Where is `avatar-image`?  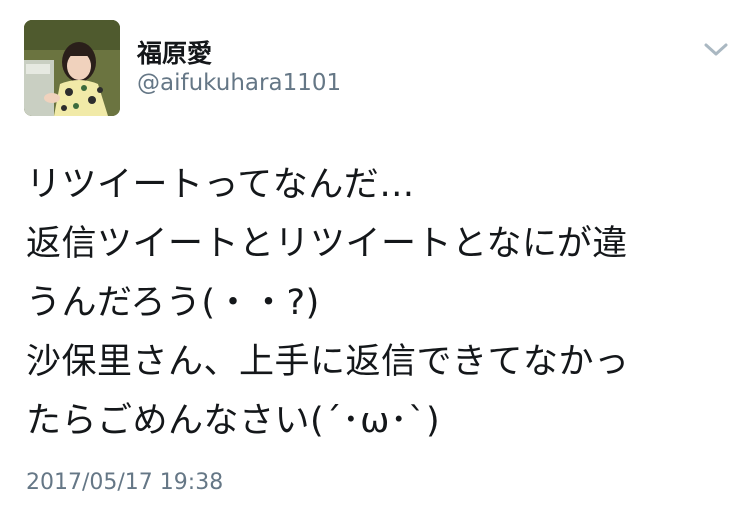 avatar-image is located at coordinates (72, 68).